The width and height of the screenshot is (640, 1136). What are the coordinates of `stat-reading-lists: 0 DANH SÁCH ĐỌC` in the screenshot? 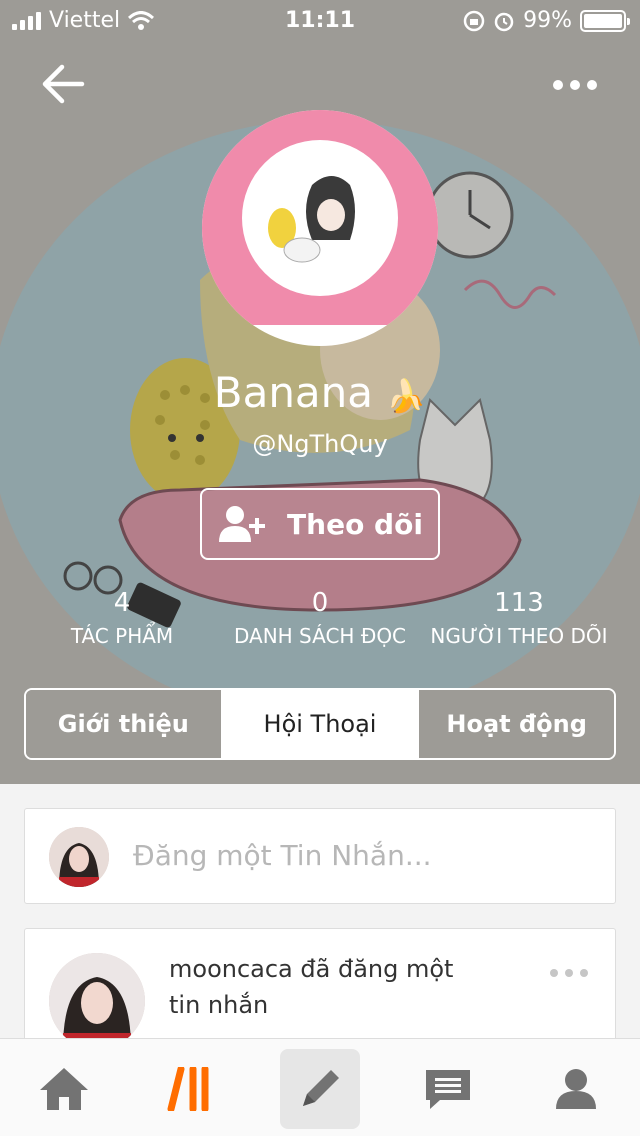 It's located at (320, 618).